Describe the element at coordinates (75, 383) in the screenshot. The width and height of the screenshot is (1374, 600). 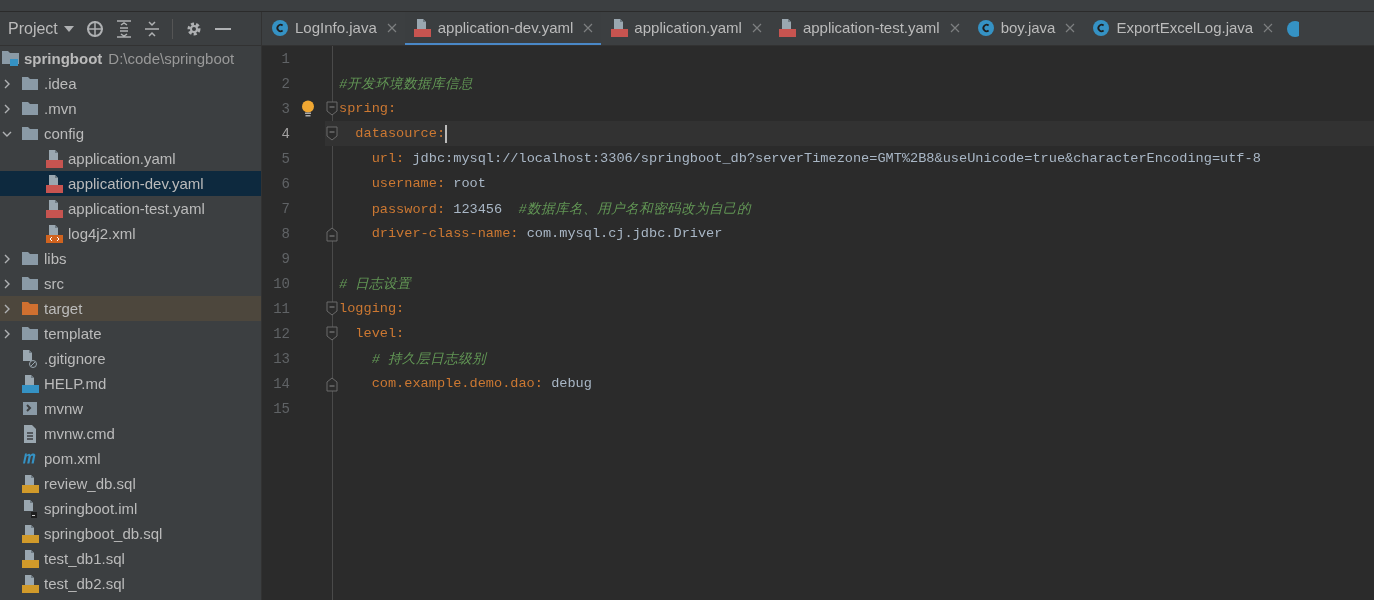
I see `tree-item-label: HELP.md` at that location.